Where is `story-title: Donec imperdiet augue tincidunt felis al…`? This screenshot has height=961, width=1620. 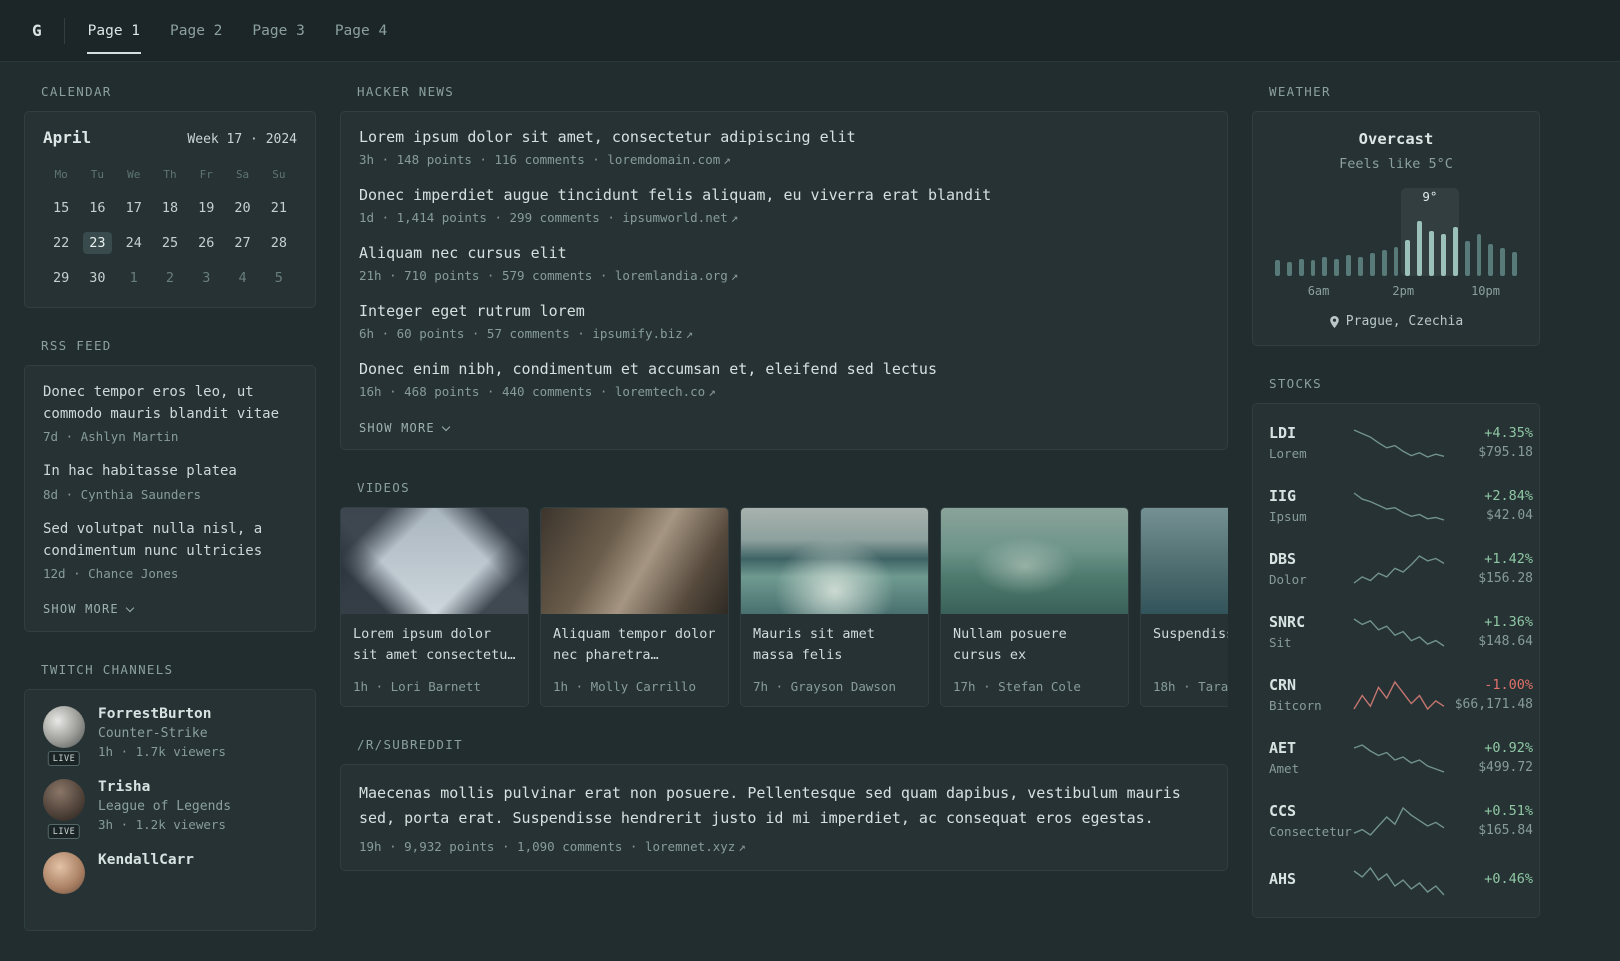 story-title: Donec imperdiet augue tincidunt felis al… is located at coordinates (784, 195).